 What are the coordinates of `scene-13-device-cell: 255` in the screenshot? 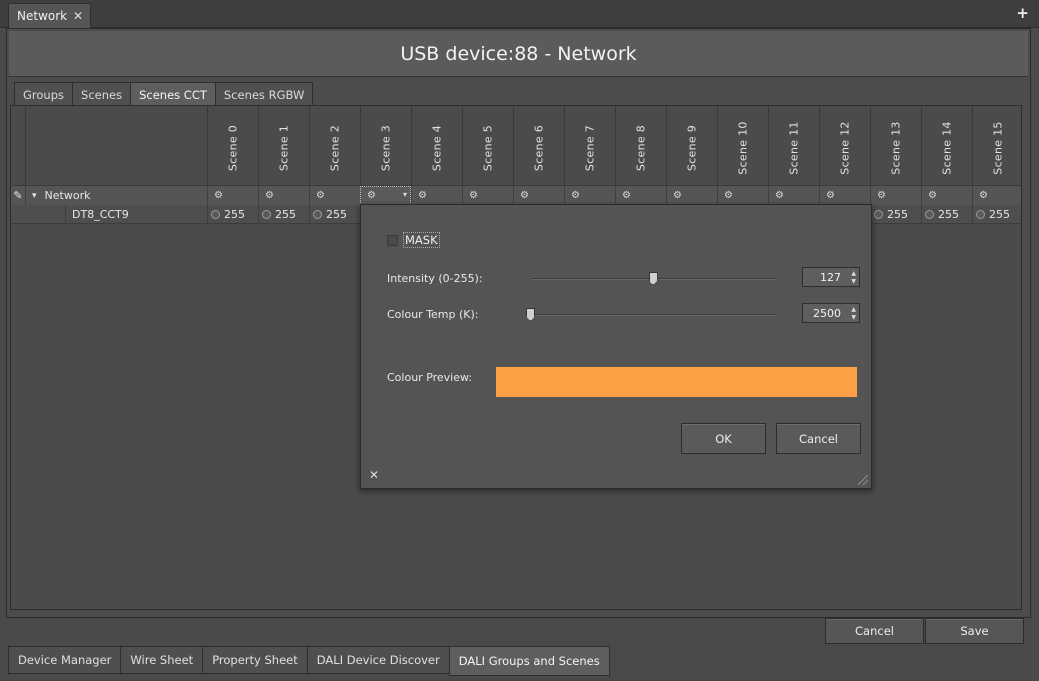 It's located at (895, 214).